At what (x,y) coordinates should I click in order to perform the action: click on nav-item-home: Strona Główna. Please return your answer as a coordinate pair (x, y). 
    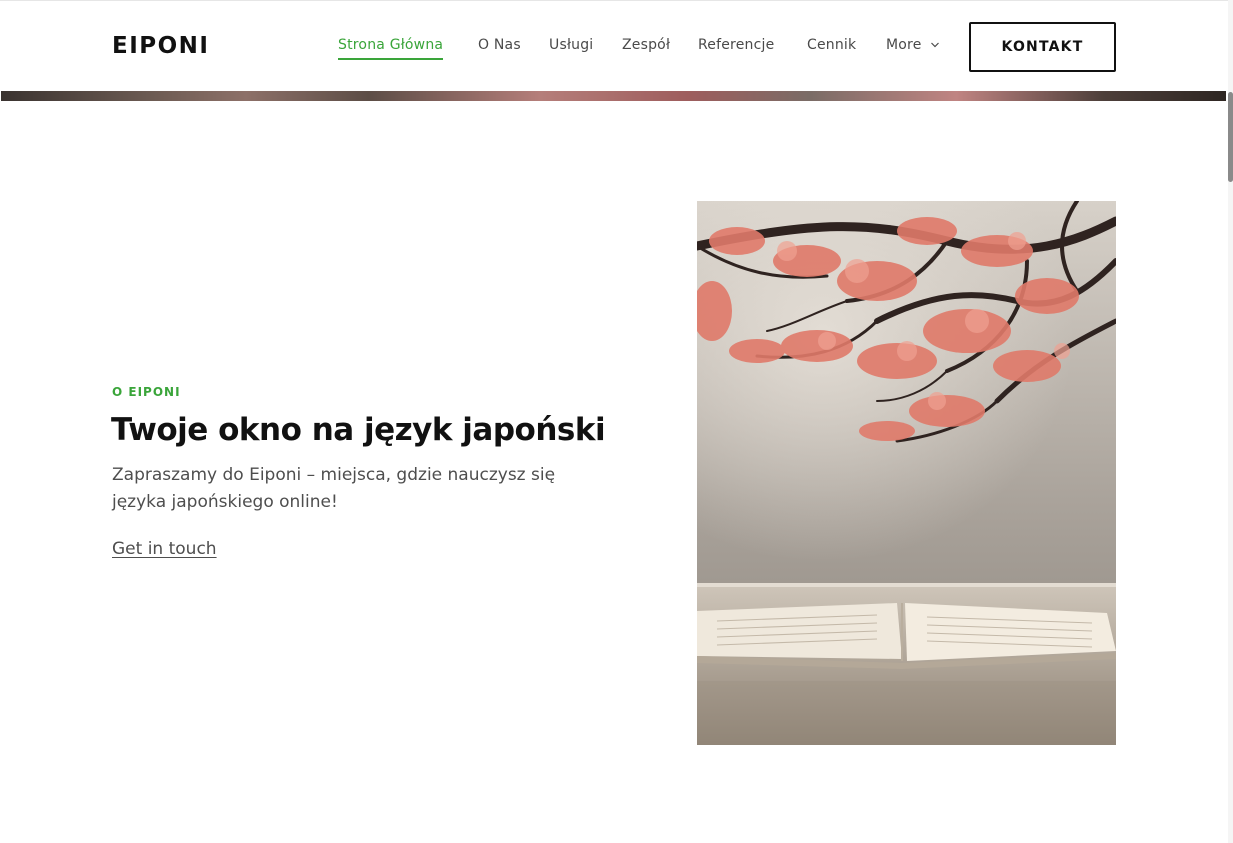
    Looking at the image, I should click on (391, 48).